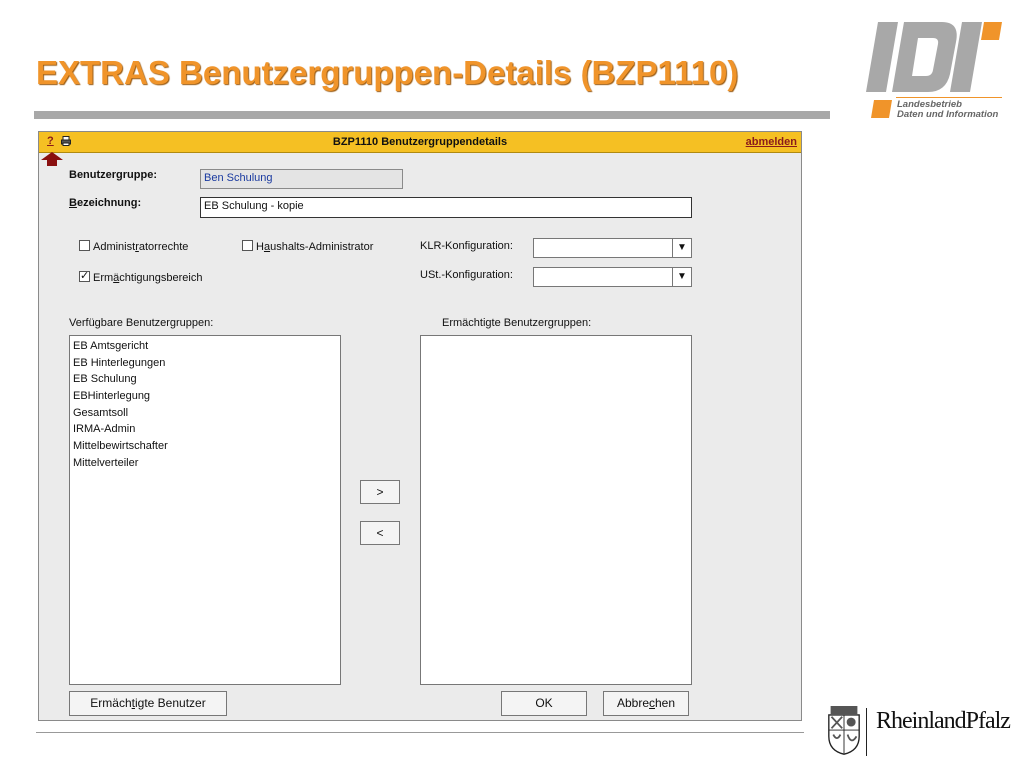  Describe the element at coordinates (84, 245) in the screenshot. I see `admin-rights-checkbox` at that location.